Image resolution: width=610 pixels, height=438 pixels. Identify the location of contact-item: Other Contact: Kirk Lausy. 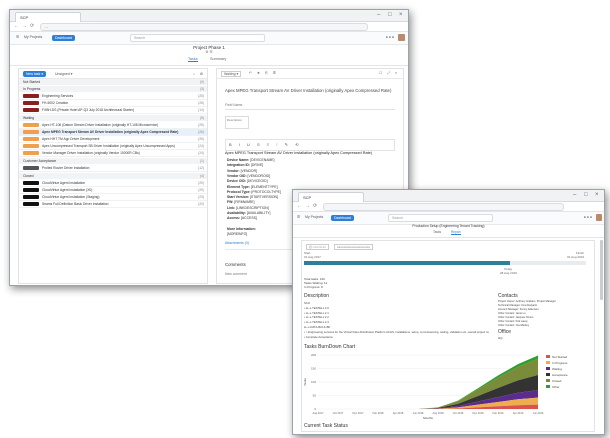
(545, 321).